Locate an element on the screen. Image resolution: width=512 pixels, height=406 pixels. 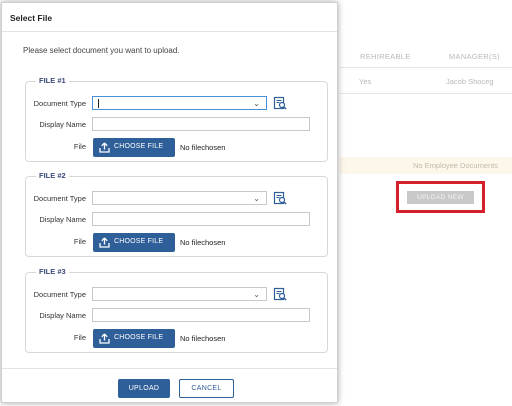
upload-new-button: UPLOAD NEW is located at coordinates (440, 197).